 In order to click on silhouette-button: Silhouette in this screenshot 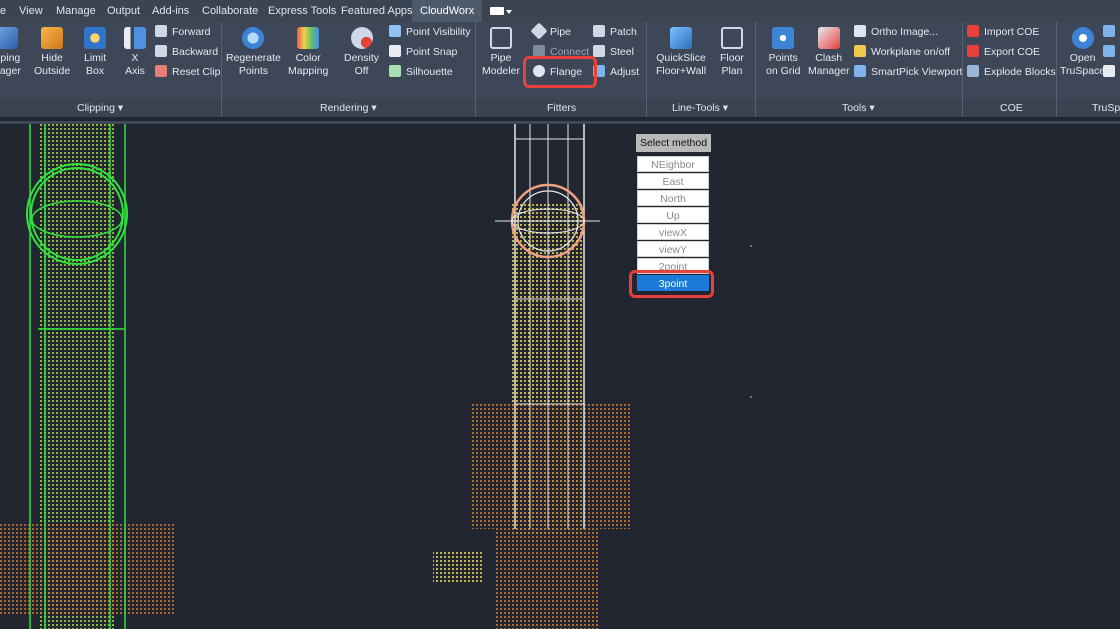, I will do `click(421, 72)`.